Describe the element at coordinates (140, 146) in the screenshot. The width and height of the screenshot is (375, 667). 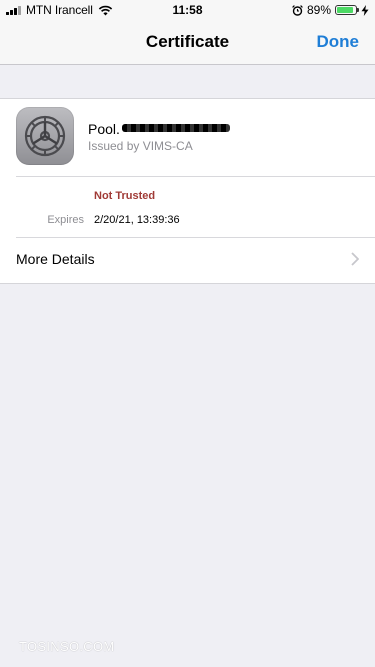
I see `certificate-issuer: Issued by VIMS-CA` at that location.